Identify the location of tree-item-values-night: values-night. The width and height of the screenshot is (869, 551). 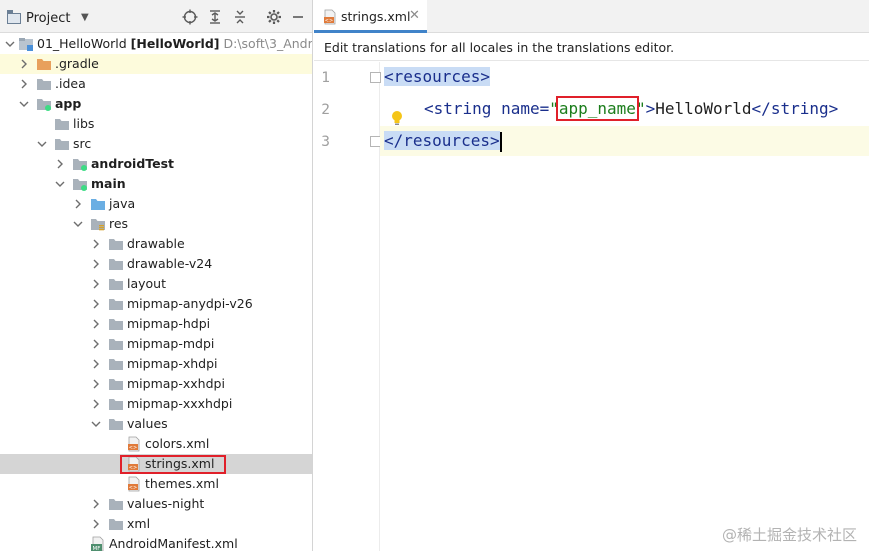
(156, 504).